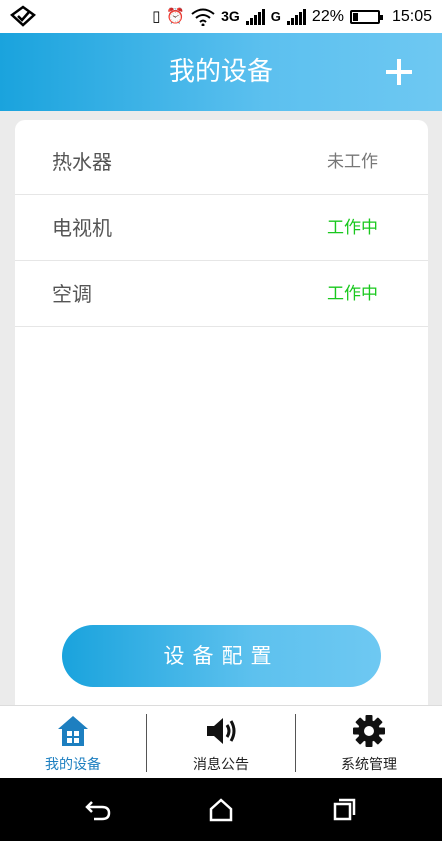 Image resolution: width=442 pixels, height=841 pixels. I want to click on vibrate-icon: ▯, so click(156, 16).